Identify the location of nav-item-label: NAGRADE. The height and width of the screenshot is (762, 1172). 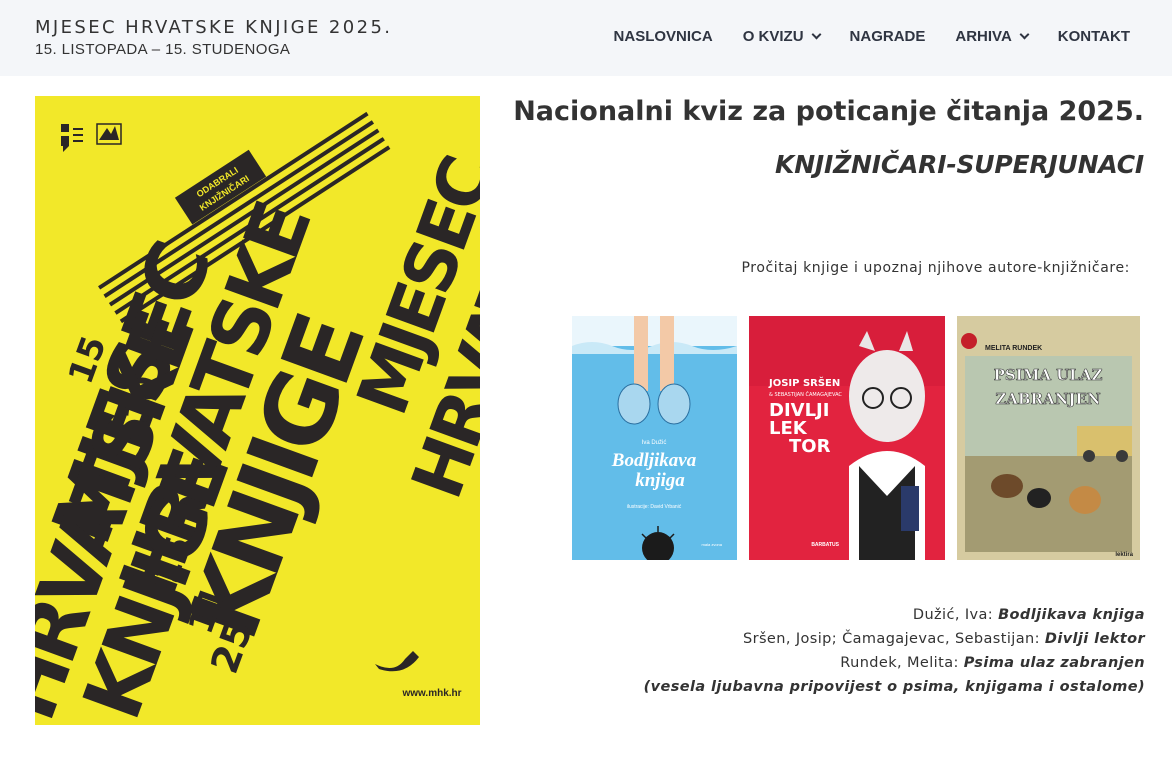
(887, 36).